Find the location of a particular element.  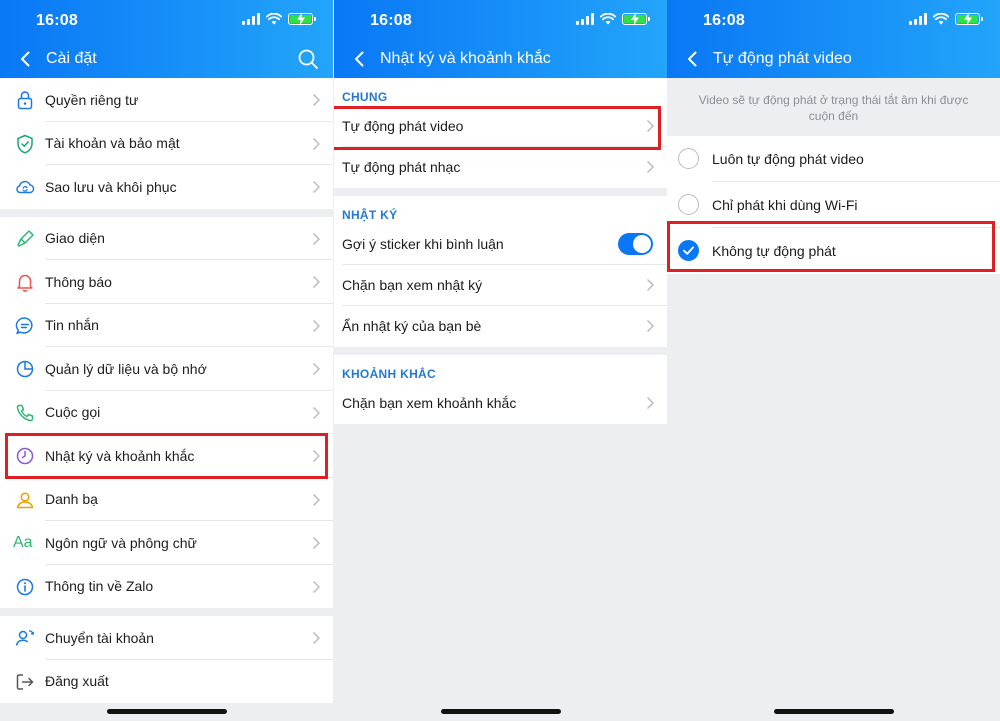

setting-block-view-moments: Chặn bạn xem khoảnh khắc is located at coordinates (500, 403).